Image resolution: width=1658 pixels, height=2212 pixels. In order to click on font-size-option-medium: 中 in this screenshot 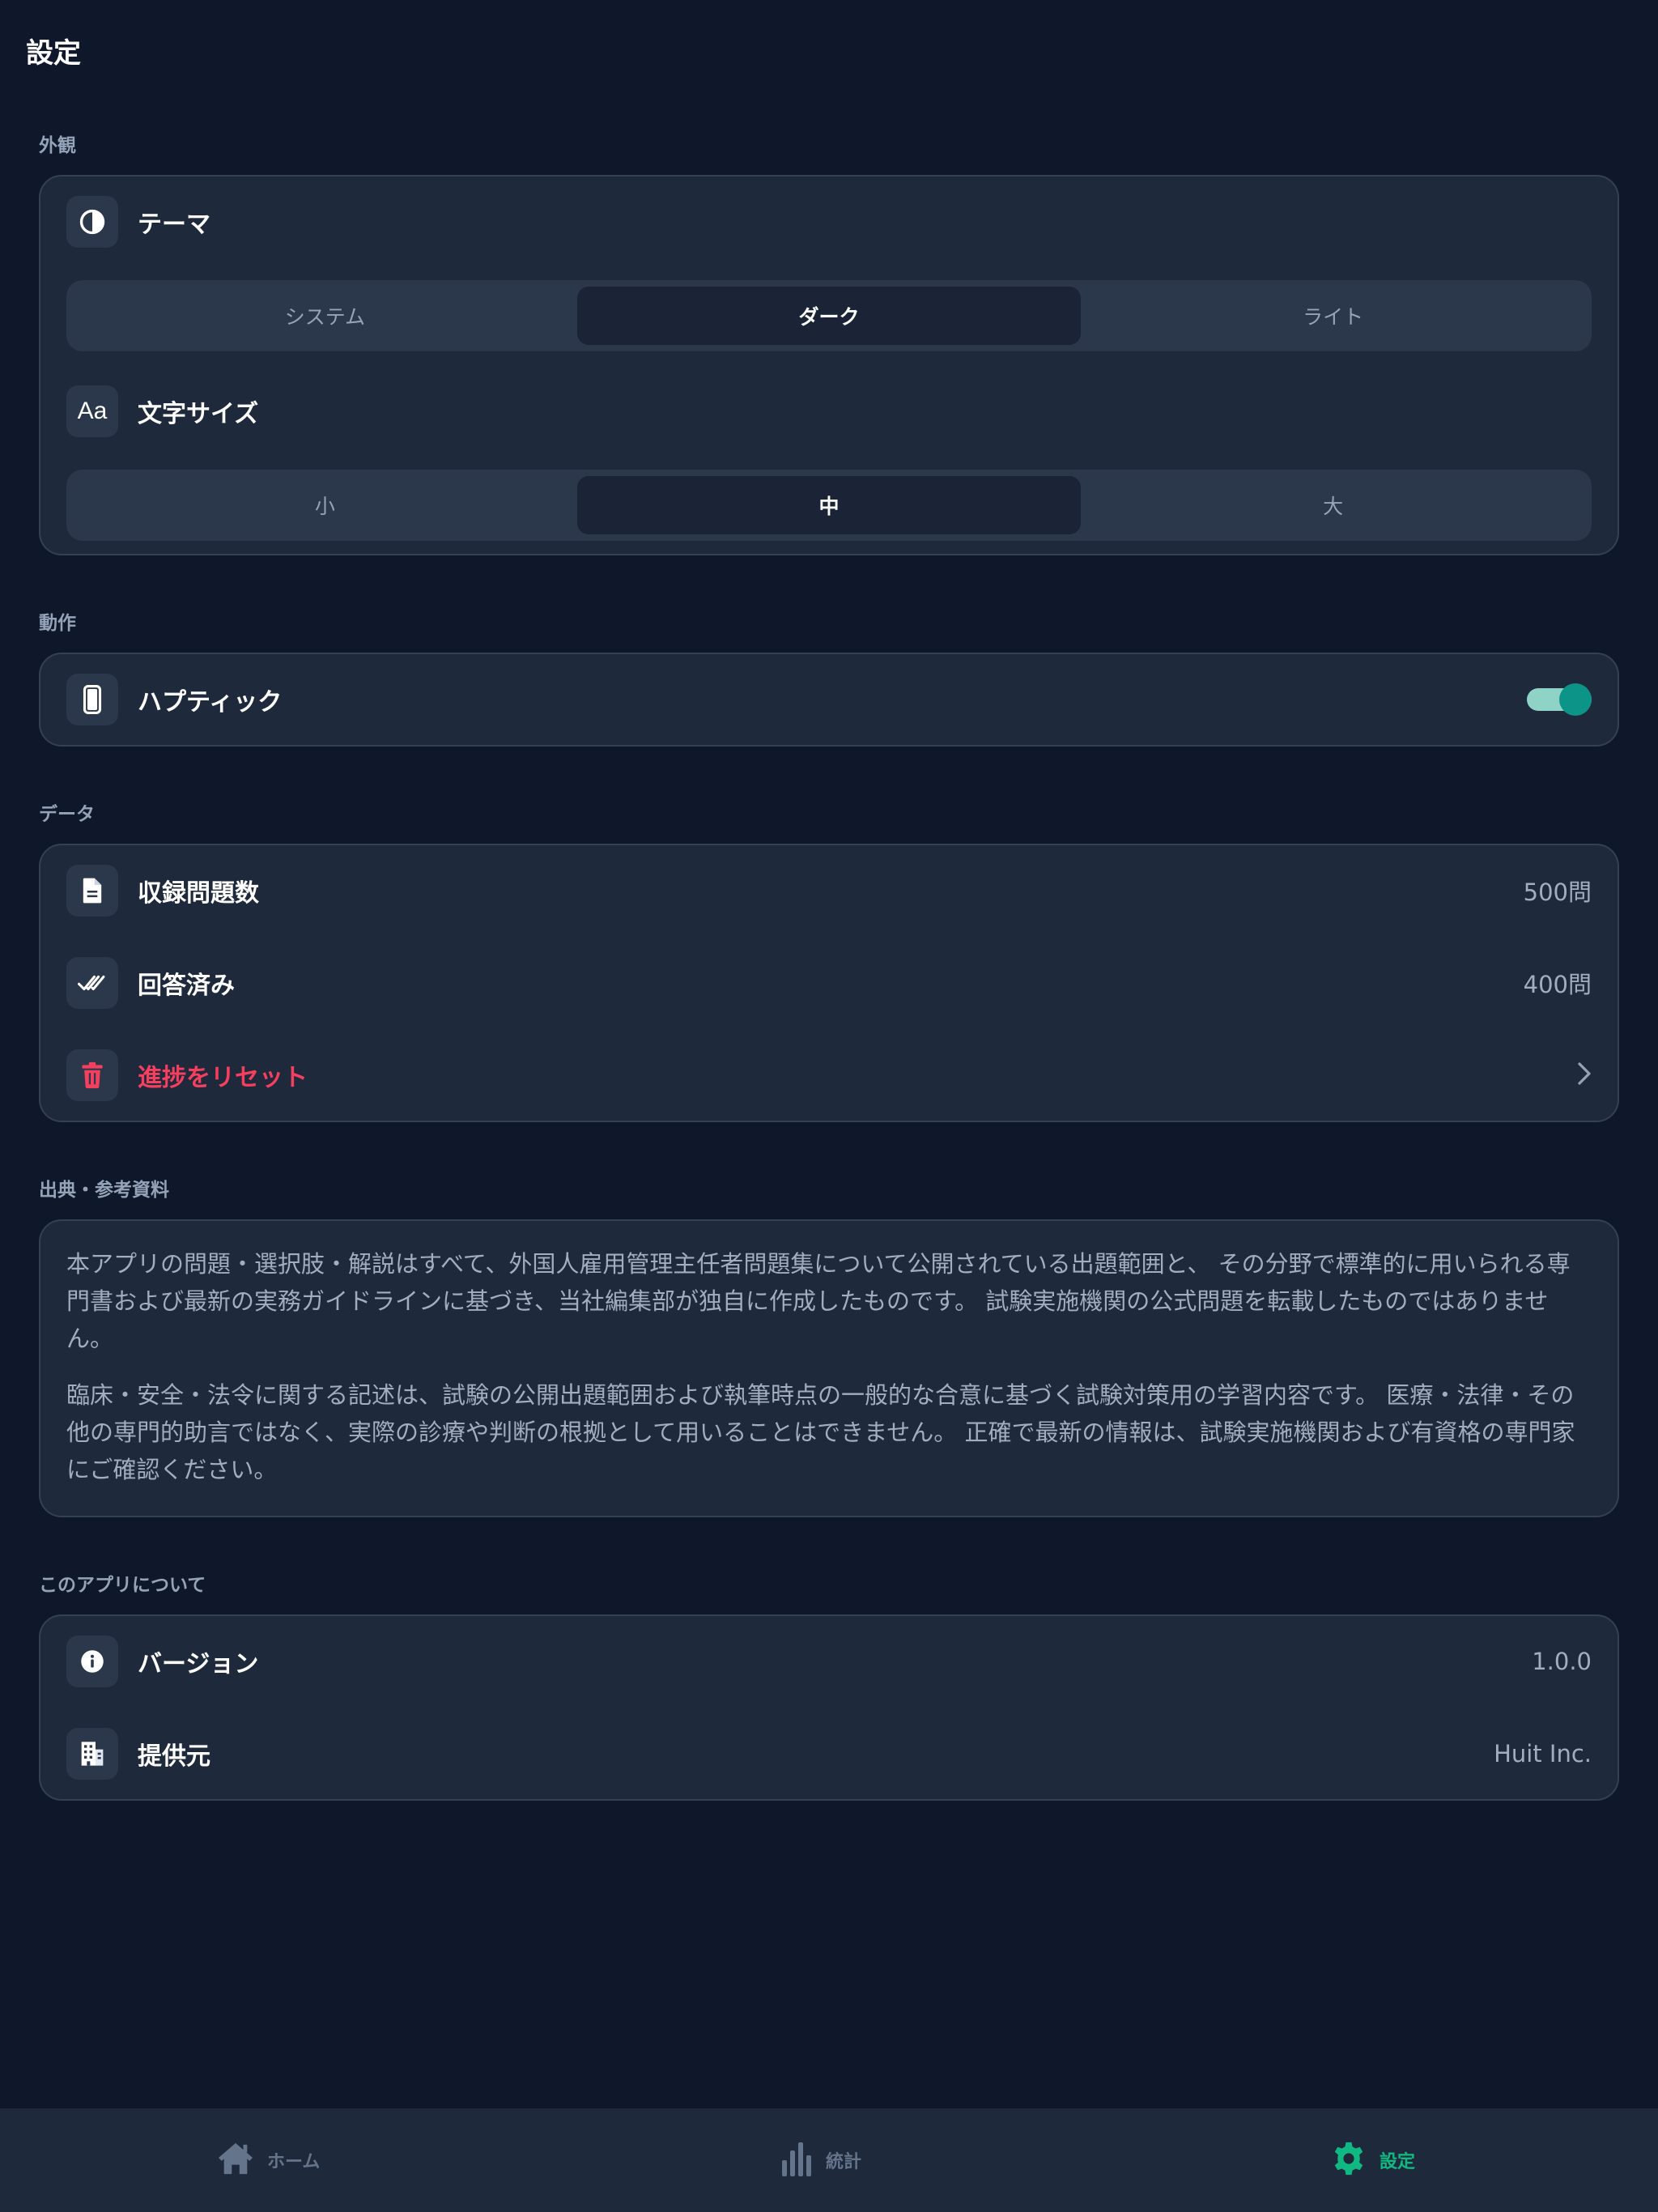, I will do `click(829, 505)`.